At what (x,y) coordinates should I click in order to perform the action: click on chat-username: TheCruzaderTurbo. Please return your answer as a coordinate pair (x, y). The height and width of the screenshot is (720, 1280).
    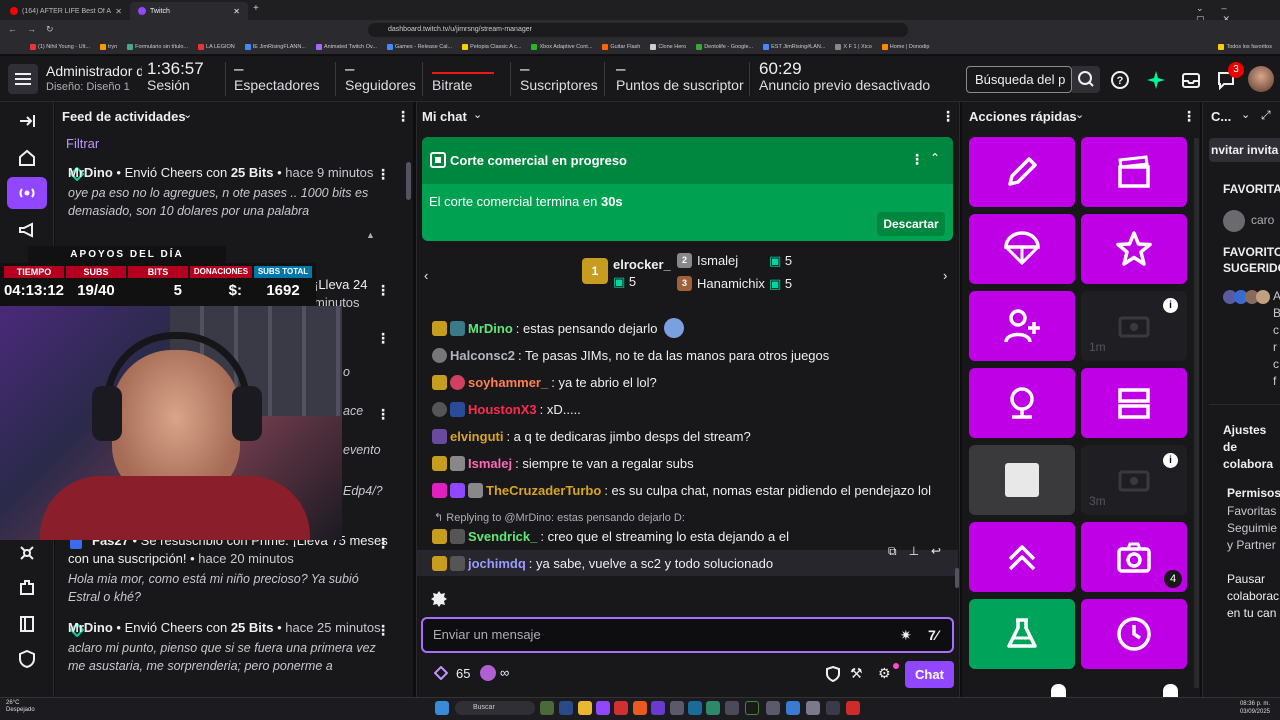
    Looking at the image, I should click on (543, 490).